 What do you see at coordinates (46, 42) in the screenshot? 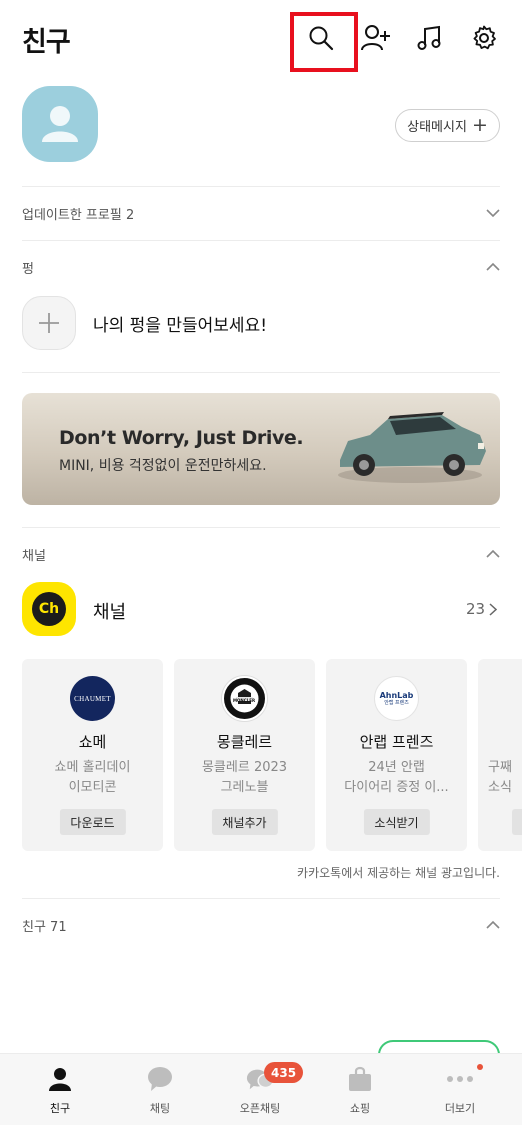
I see `page-title: 친구` at bounding box center [46, 42].